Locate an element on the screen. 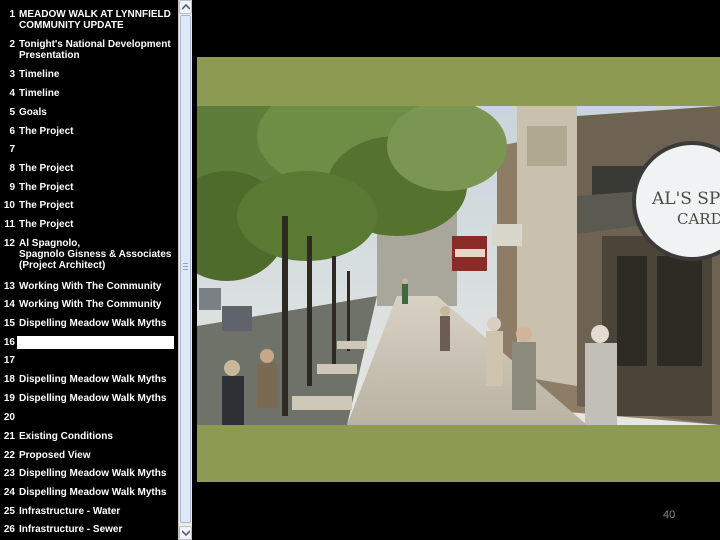  scroll-thumb is located at coordinates (185, 269).